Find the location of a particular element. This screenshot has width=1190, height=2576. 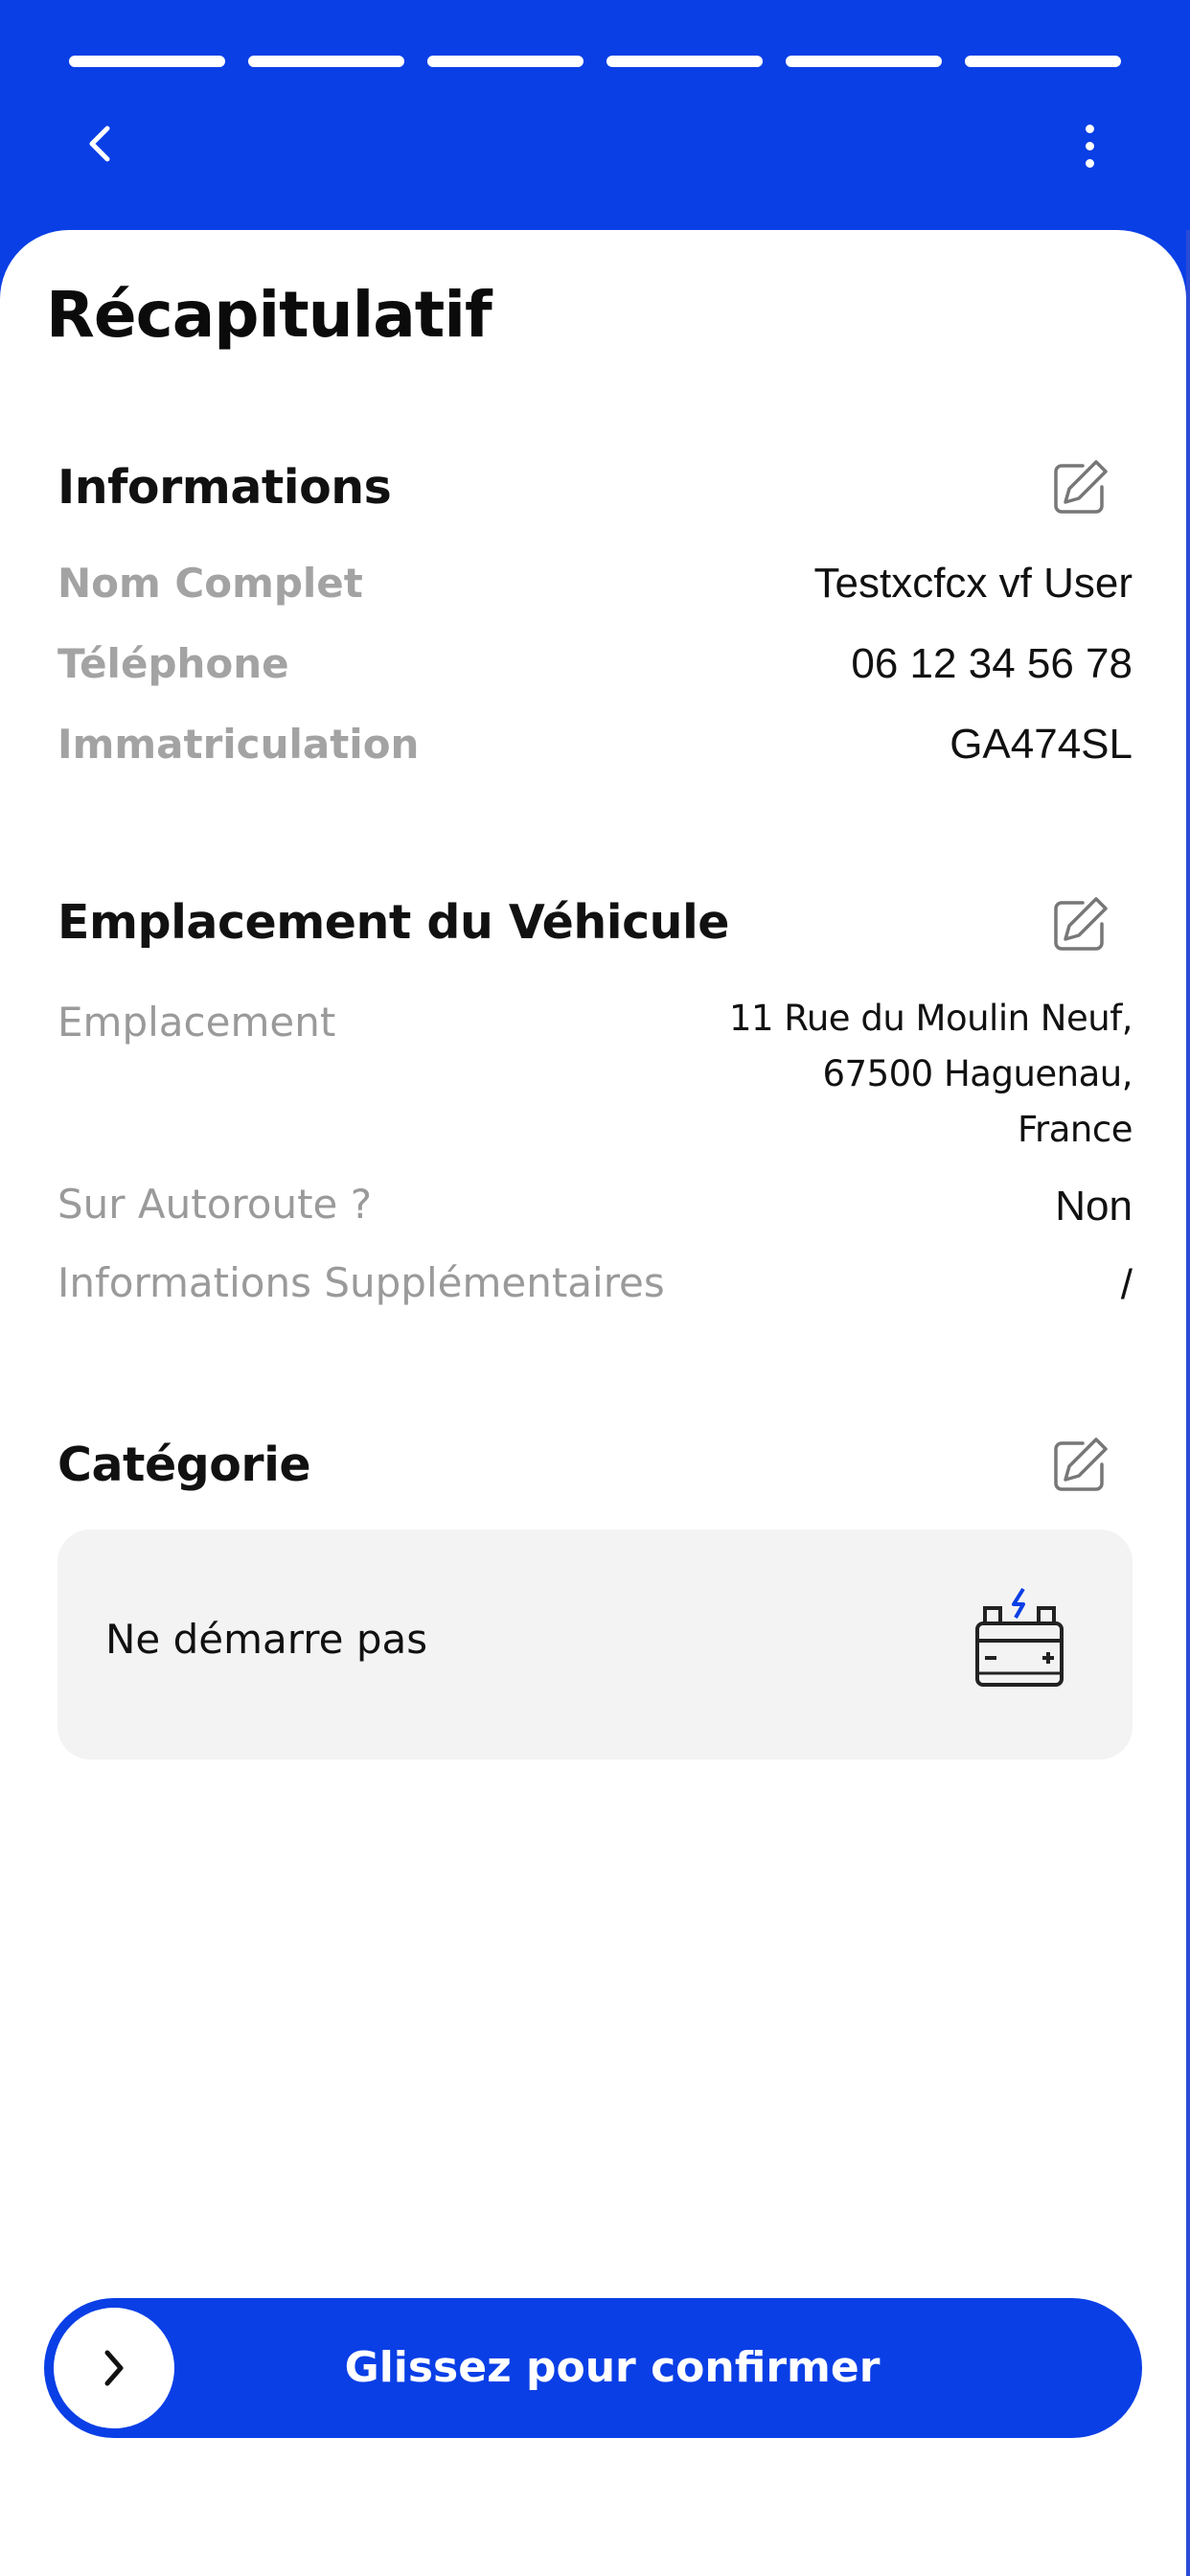

address-line: 67500 Haguenau, is located at coordinates (978, 1073).